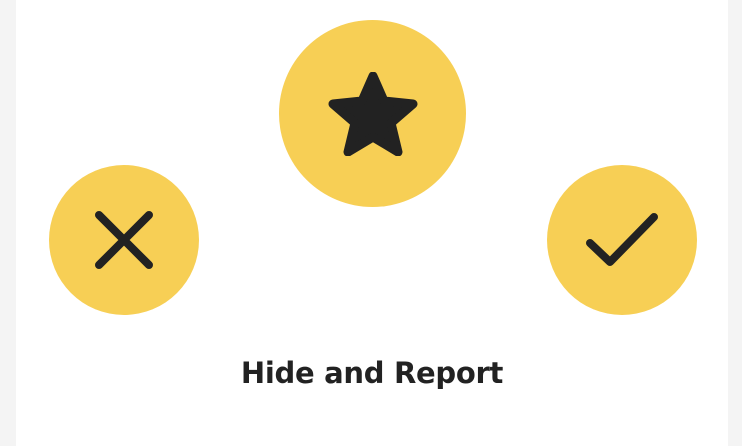  I want to click on action-label: Hide and Report, so click(372, 373).